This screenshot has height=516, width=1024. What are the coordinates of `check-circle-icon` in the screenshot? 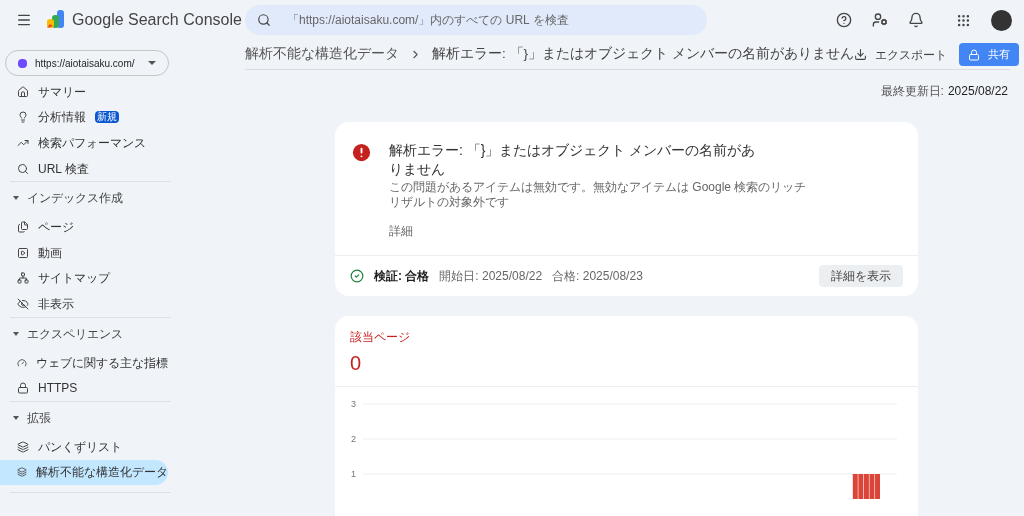 It's located at (357, 276).